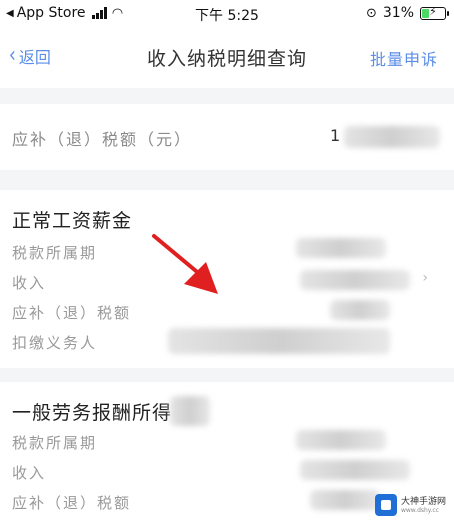  Describe the element at coordinates (404, 58) in the screenshot. I see `batch-appeal-button: 批量申诉` at that location.